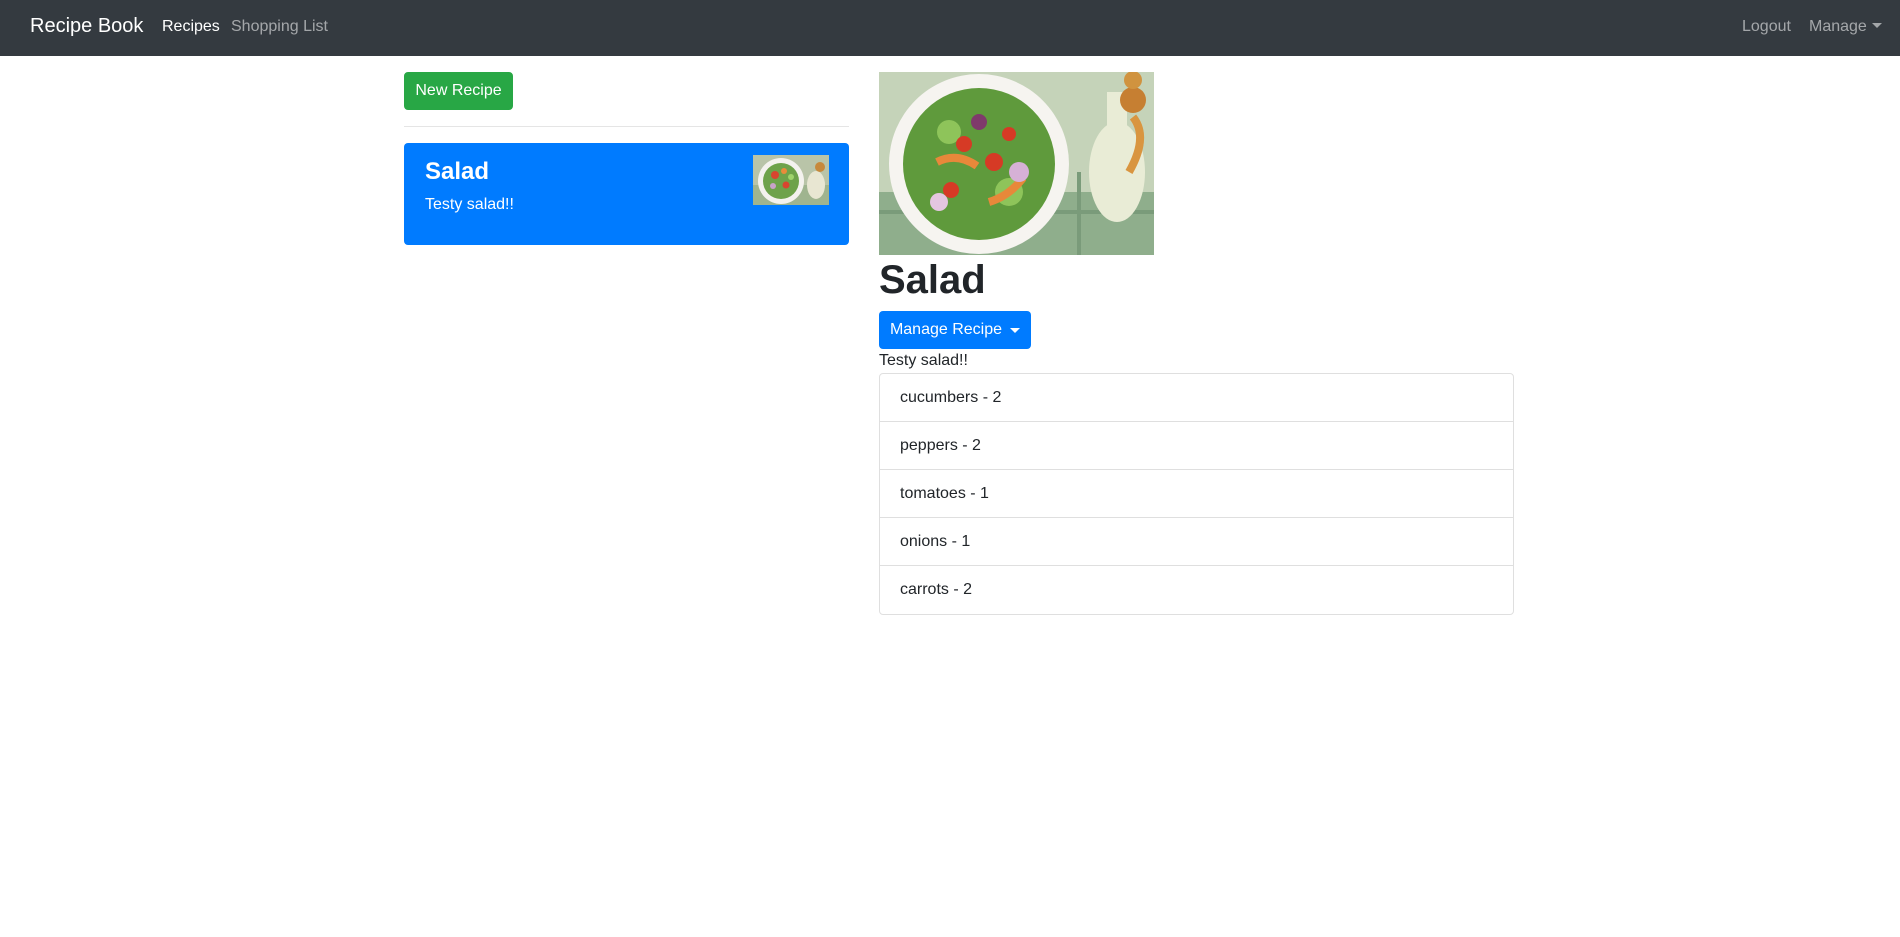 Image resolution: width=1900 pixels, height=937 pixels. Describe the element at coordinates (1196, 446) in the screenshot. I see `ingredient-item: peppers - 2` at that location.